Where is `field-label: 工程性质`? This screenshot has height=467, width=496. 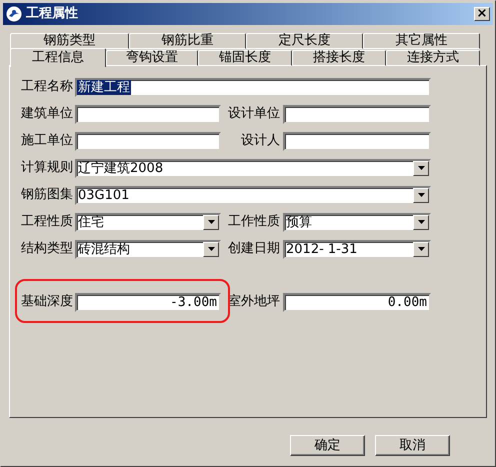 field-label: 工程性质 is located at coordinates (47, 222).